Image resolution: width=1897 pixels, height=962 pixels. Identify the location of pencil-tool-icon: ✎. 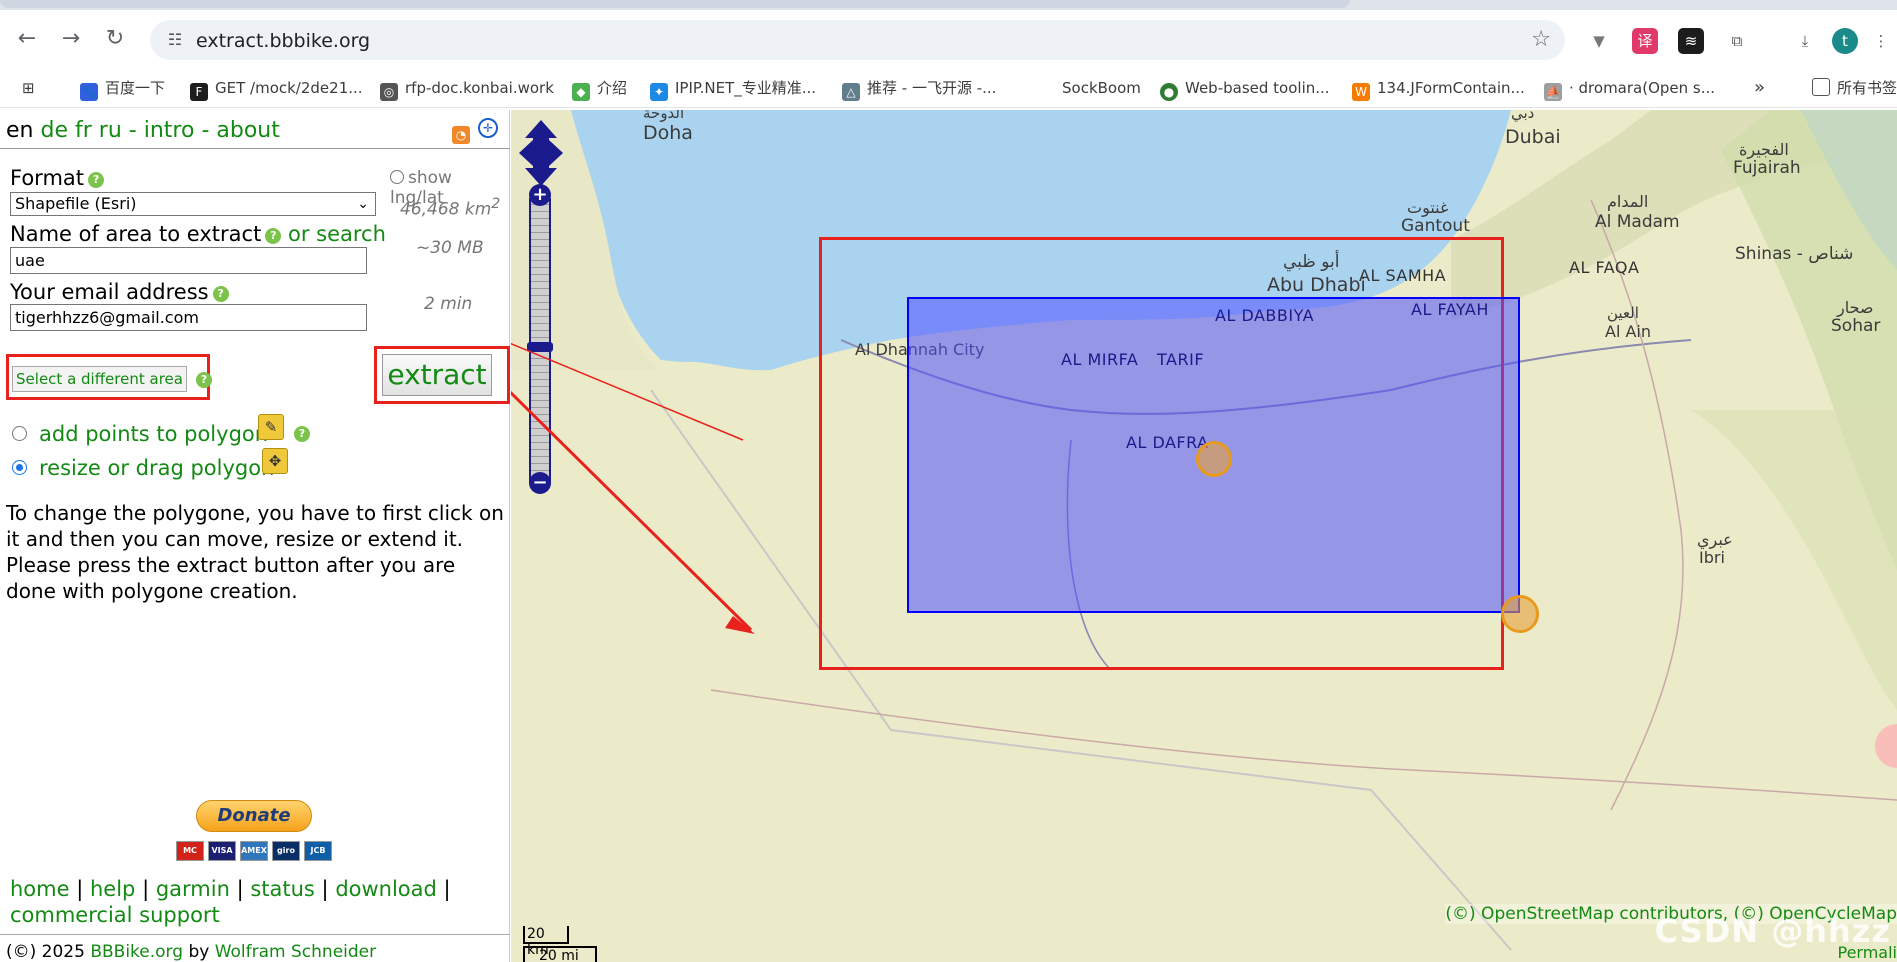
(271, 427).